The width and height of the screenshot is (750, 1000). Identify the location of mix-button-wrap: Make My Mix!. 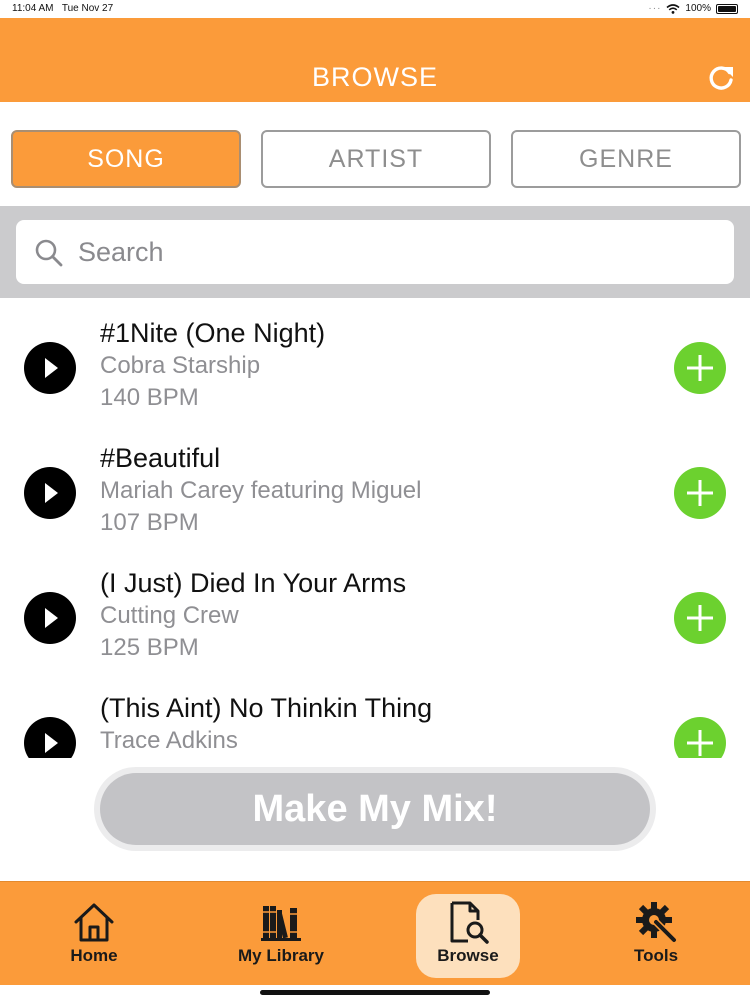
(375, 809).